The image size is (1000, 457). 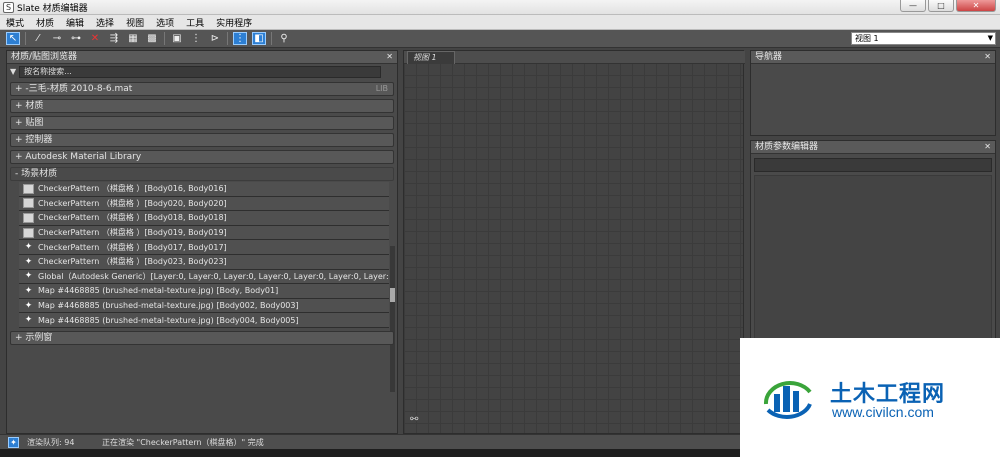 I want to click on list-item: ✦ CheckerPattern （棋盘格 ）[Body017, Body017], so click(x=204, y=247).